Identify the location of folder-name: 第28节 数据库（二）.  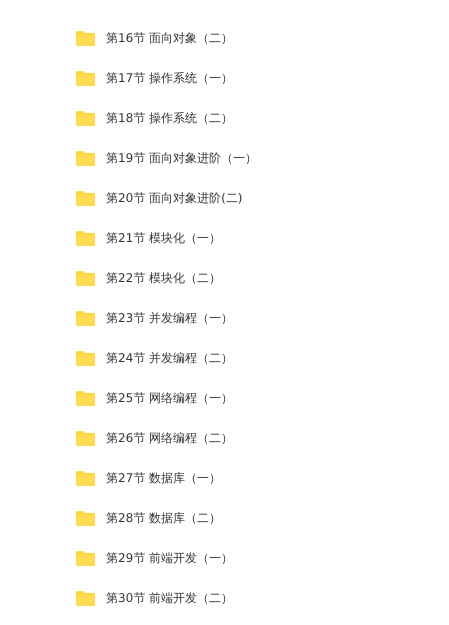
(164, 518).